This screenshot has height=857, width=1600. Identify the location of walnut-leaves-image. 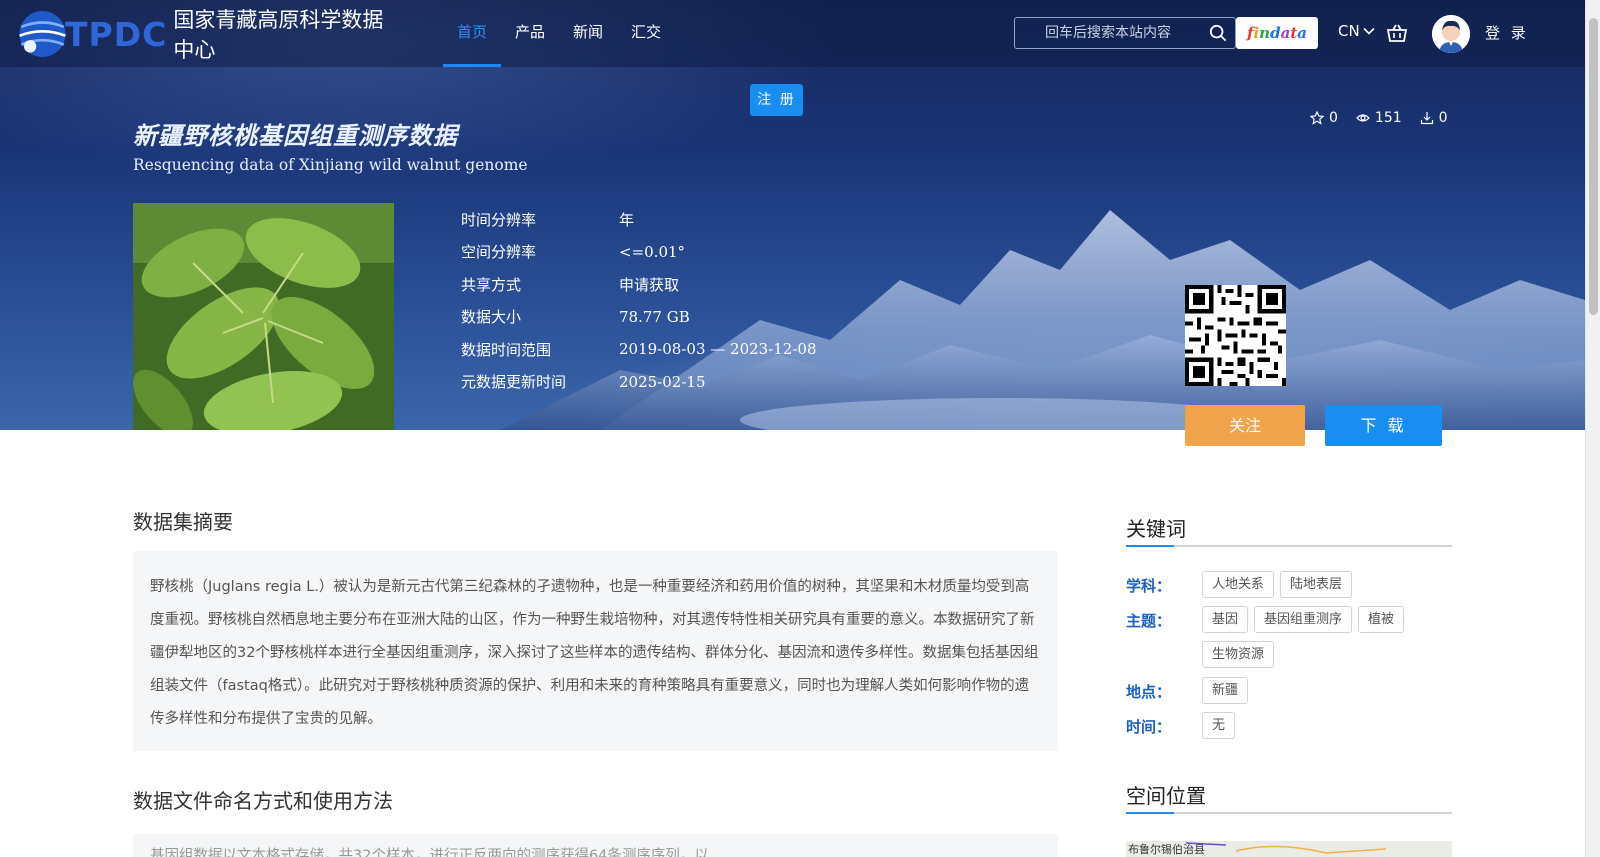
(263, 316).